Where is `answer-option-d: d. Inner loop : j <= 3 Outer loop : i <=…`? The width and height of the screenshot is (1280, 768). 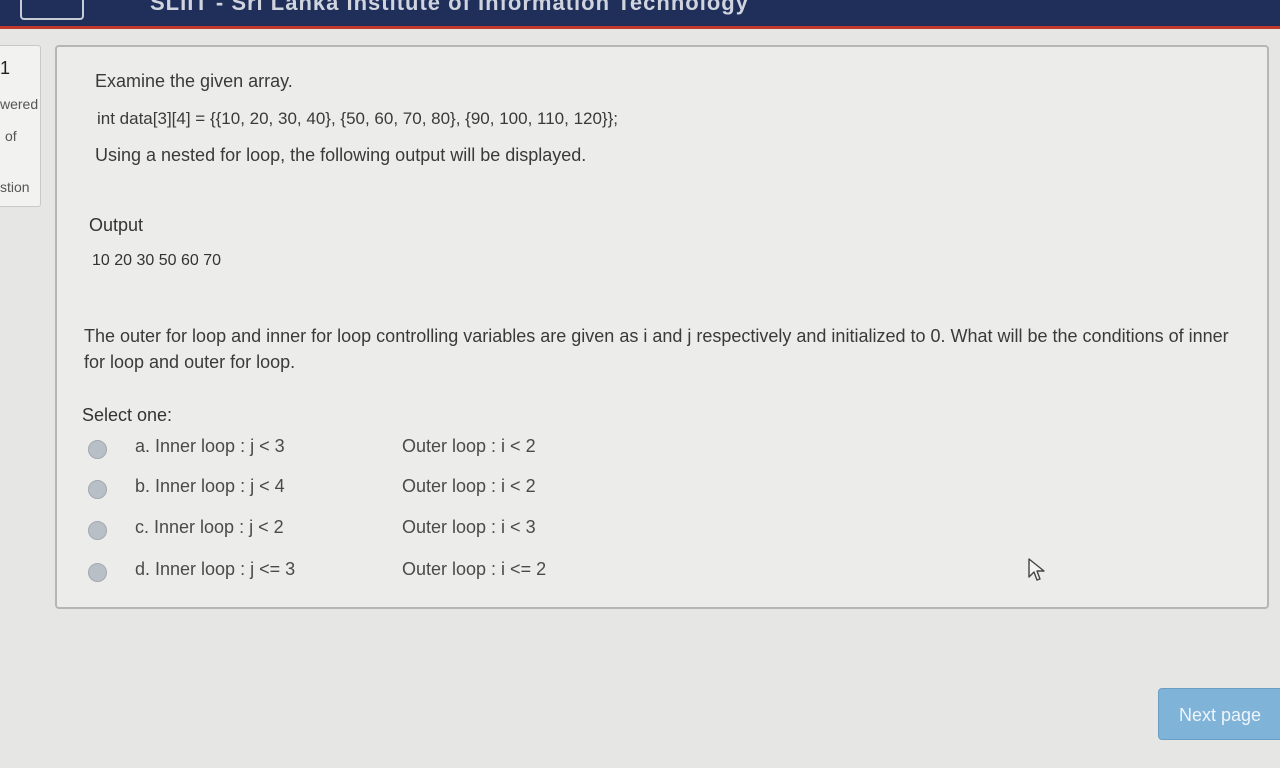 answer-option-d: d. Inner loop : j <= 3 Outer loop : i <=… is located at coordinates (432, 573).